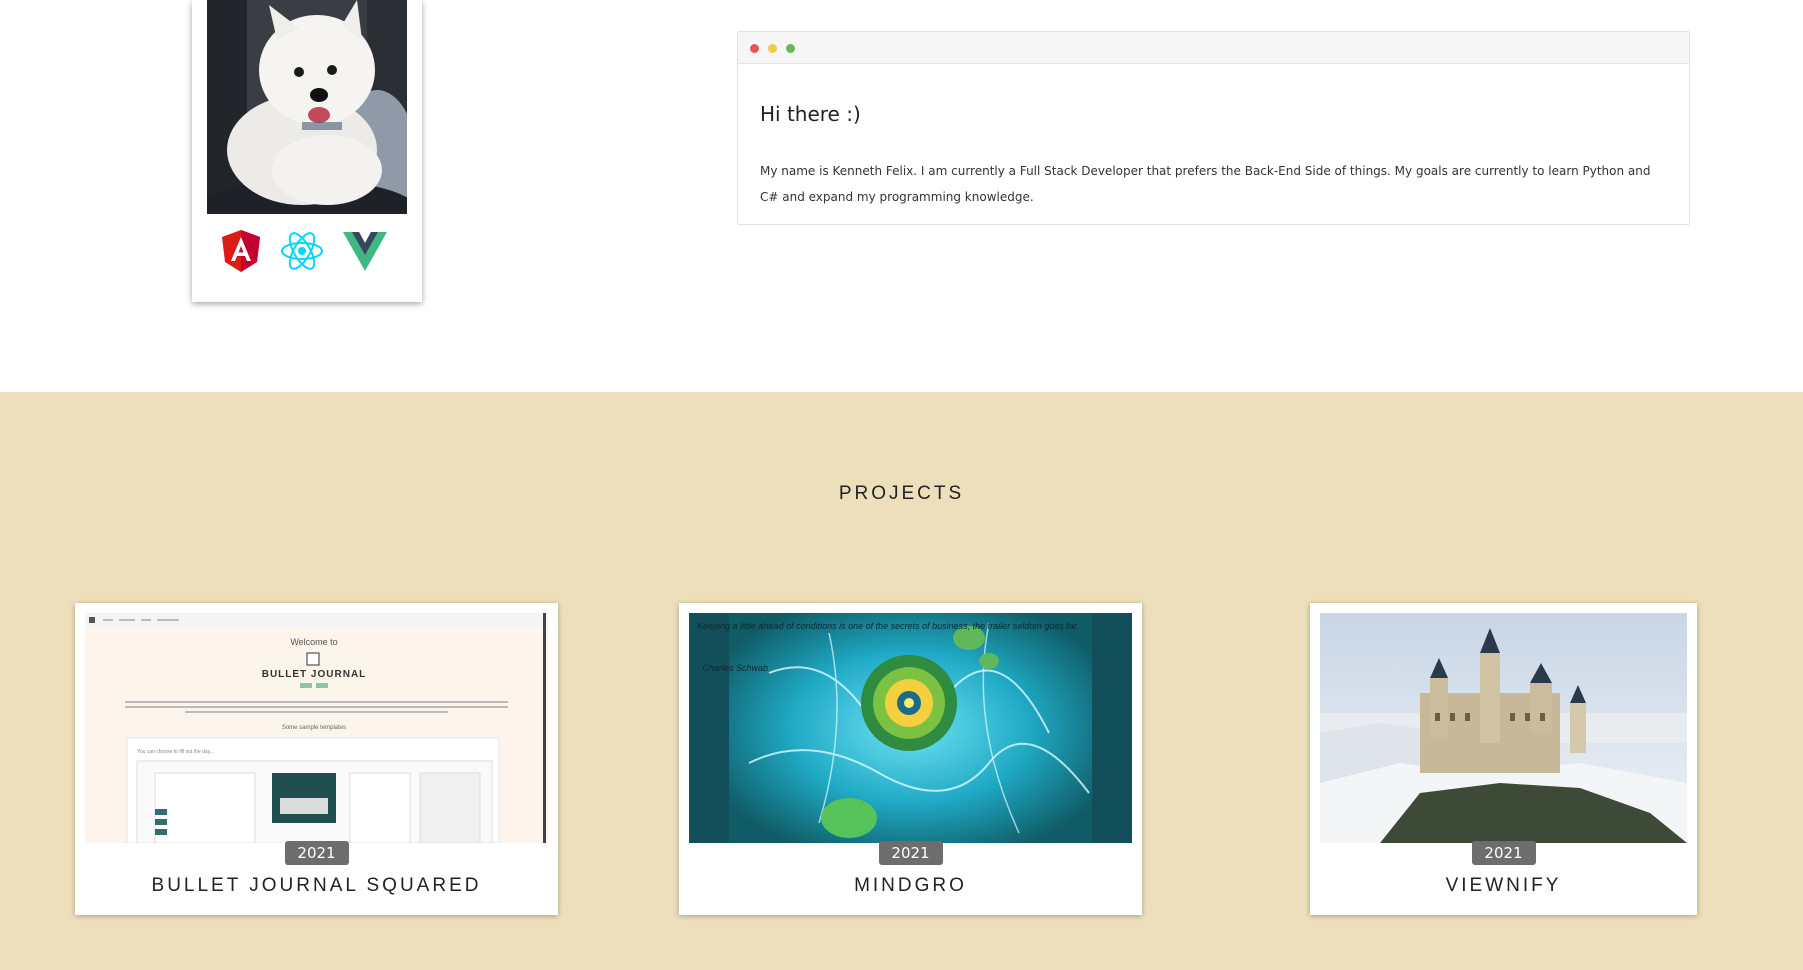  I want to click on thumb-brand-text: BULLET JOURNAL, so click(314, 674).